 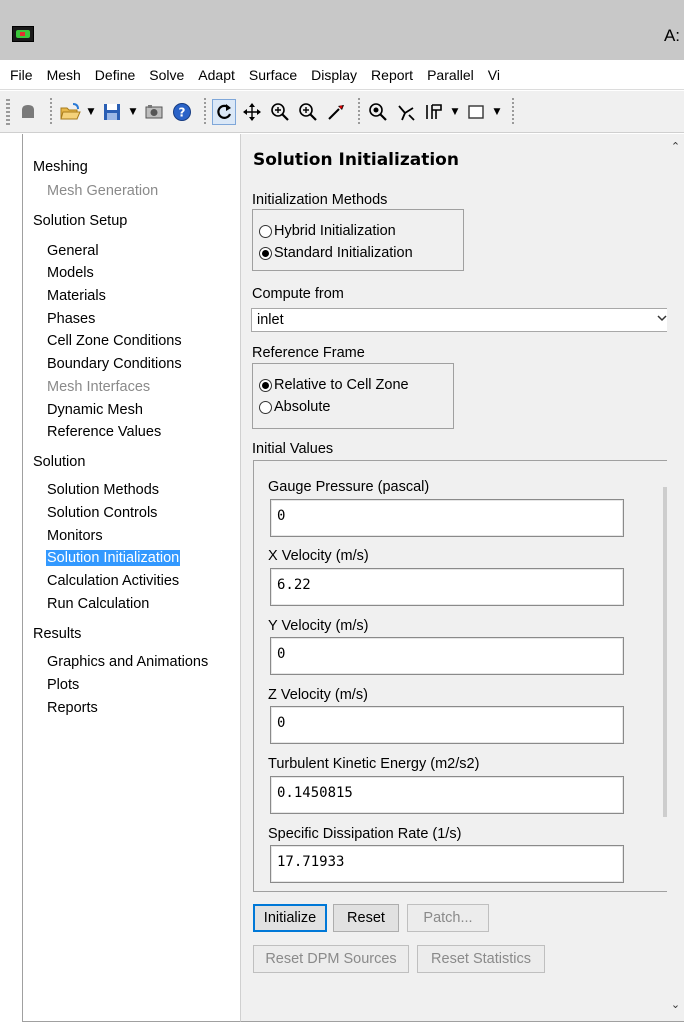 What do you see at coordinates (349, 487) in the screenshot?
I see `gauge-pressure-label: Gauge Pressure (pascal)` at bounding box center [349, 487].